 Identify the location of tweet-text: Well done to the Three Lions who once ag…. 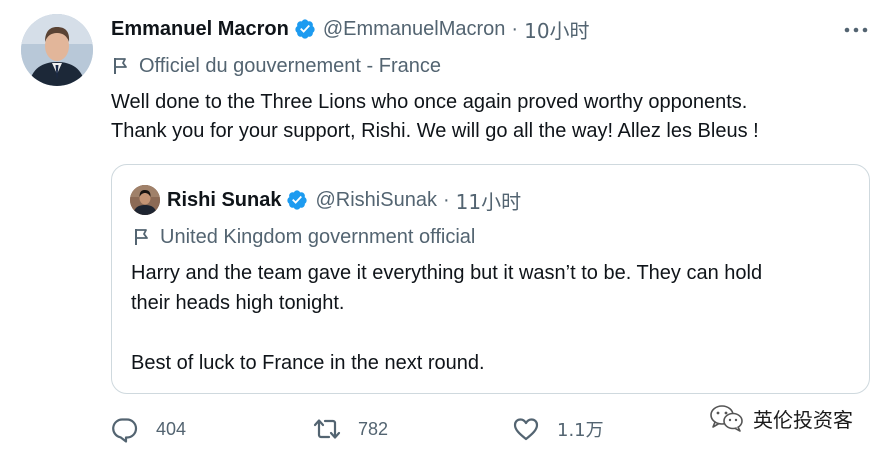
(491, 117).